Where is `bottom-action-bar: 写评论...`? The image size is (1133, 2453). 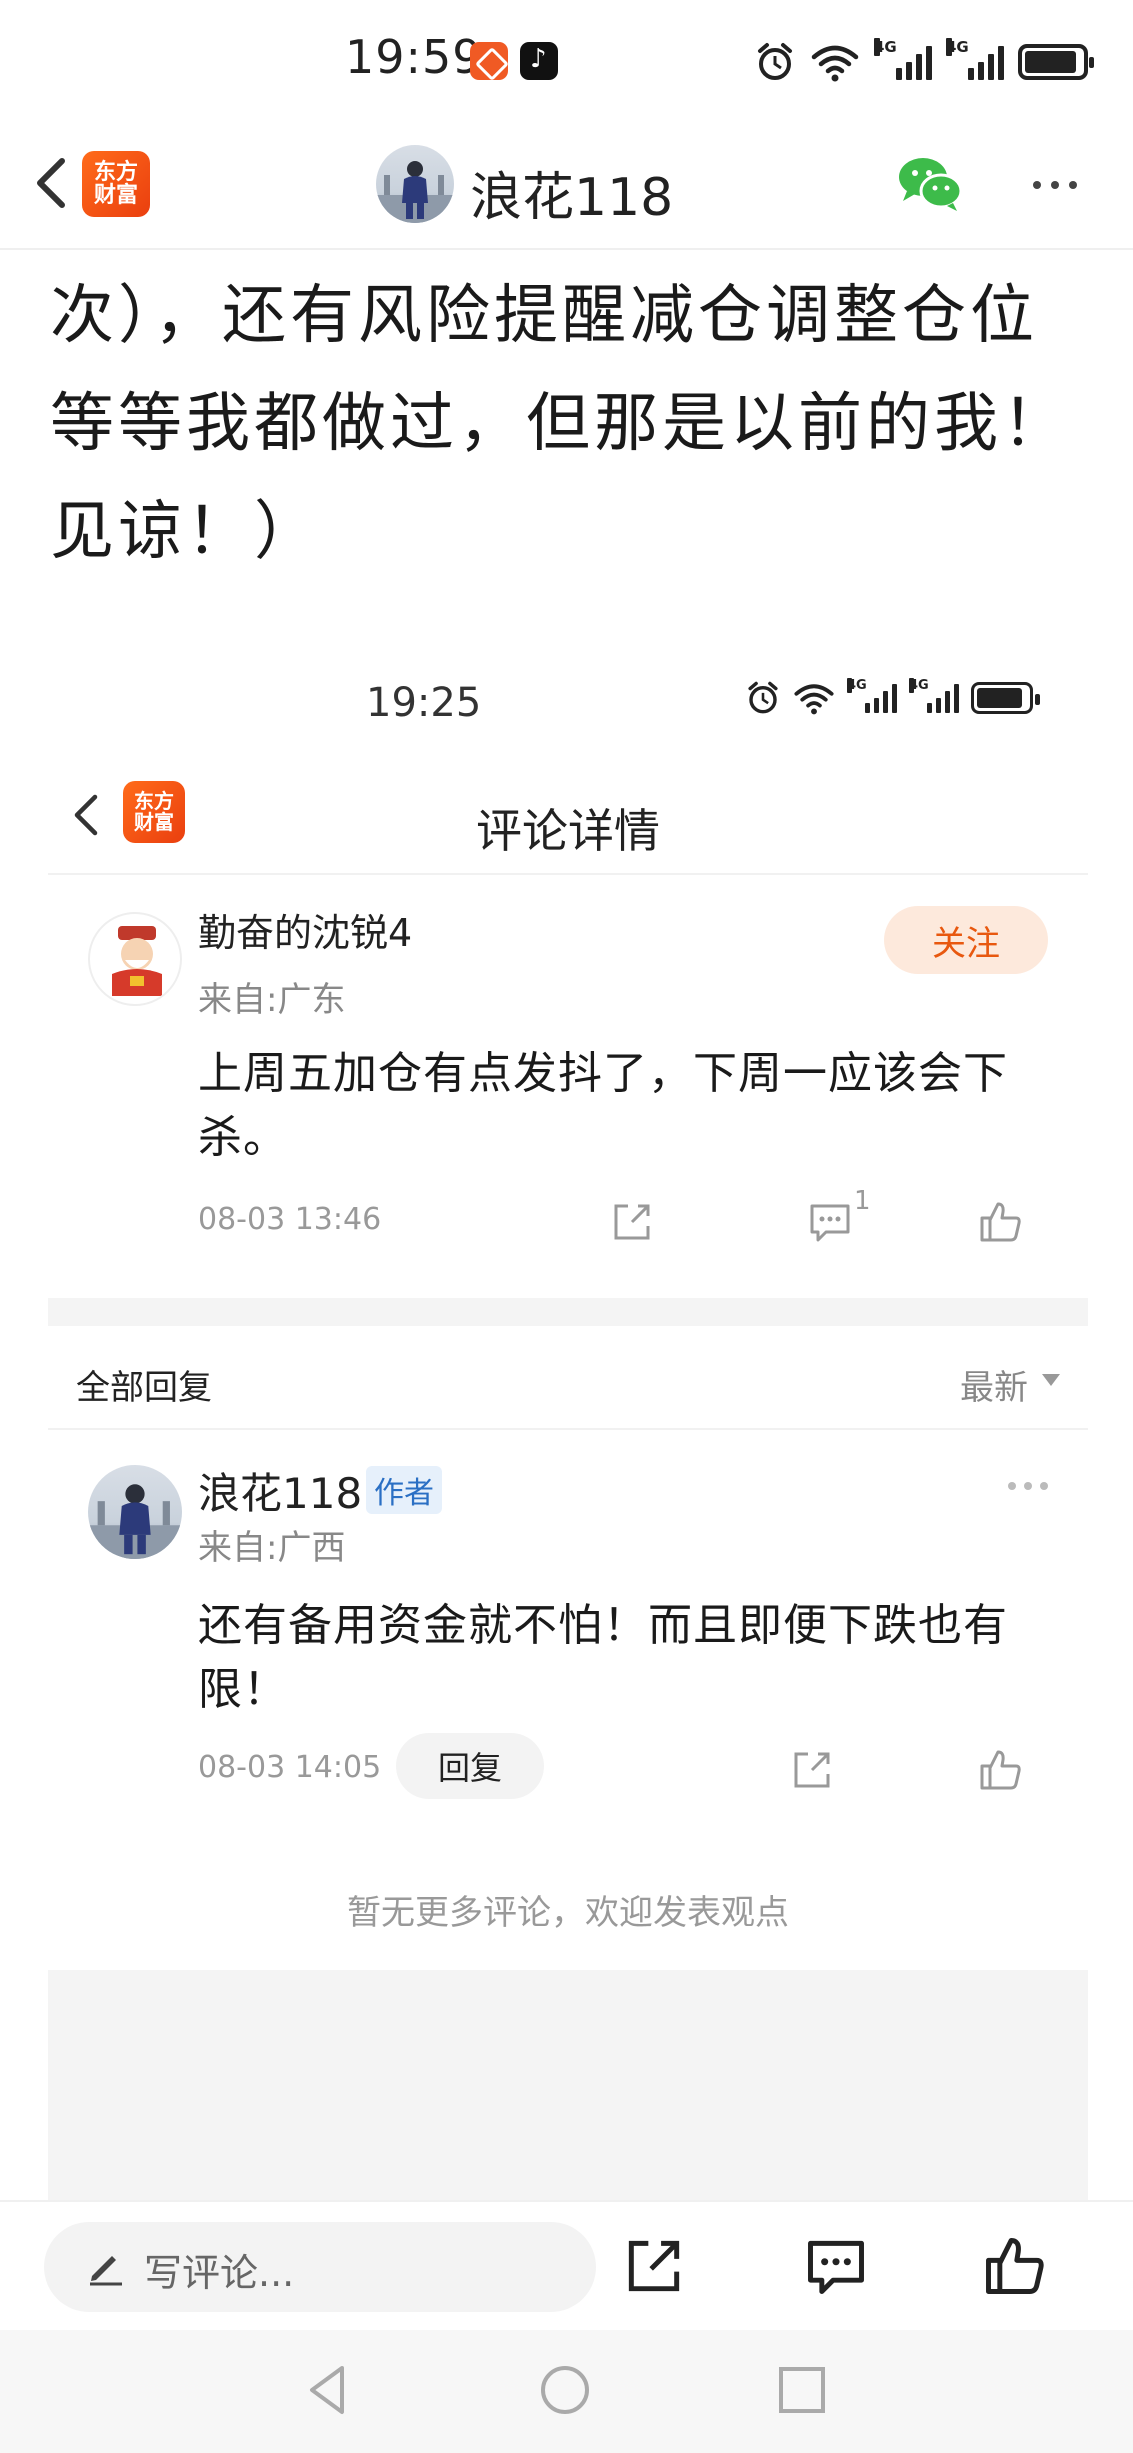
bottom-action-bar: 写评论... is located at coordinates (566, 2265).